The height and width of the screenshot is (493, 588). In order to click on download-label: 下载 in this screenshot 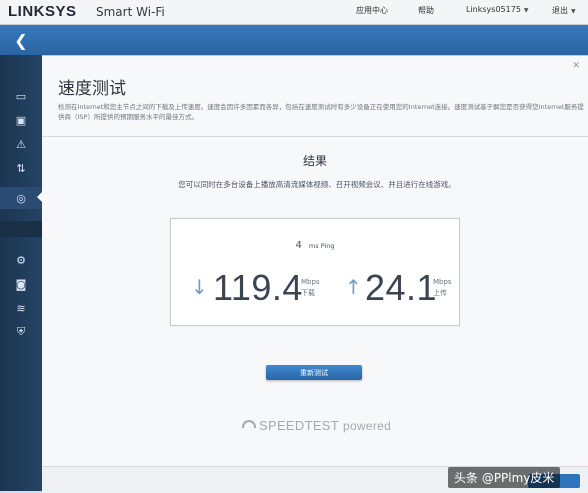, I will do `click(308, 293)`.